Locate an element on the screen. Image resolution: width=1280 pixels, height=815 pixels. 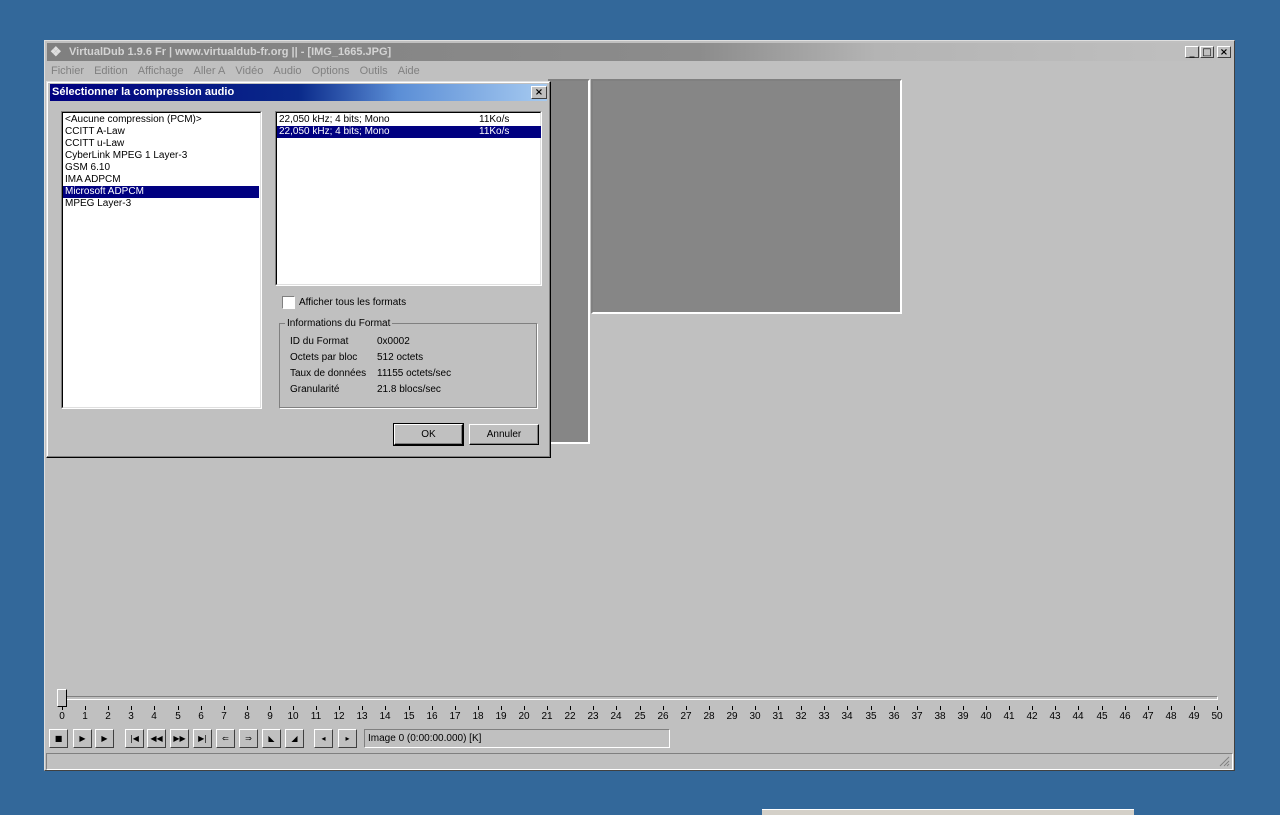
format-info-legend: Informations du Format is located at coordinates (339, 324).